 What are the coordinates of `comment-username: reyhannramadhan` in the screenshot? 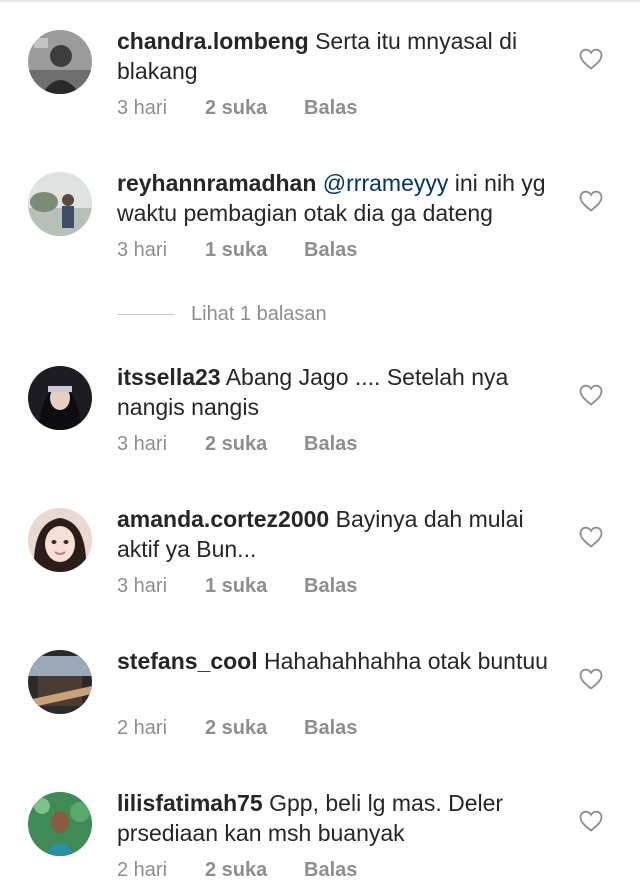 It's located at (216, 183).